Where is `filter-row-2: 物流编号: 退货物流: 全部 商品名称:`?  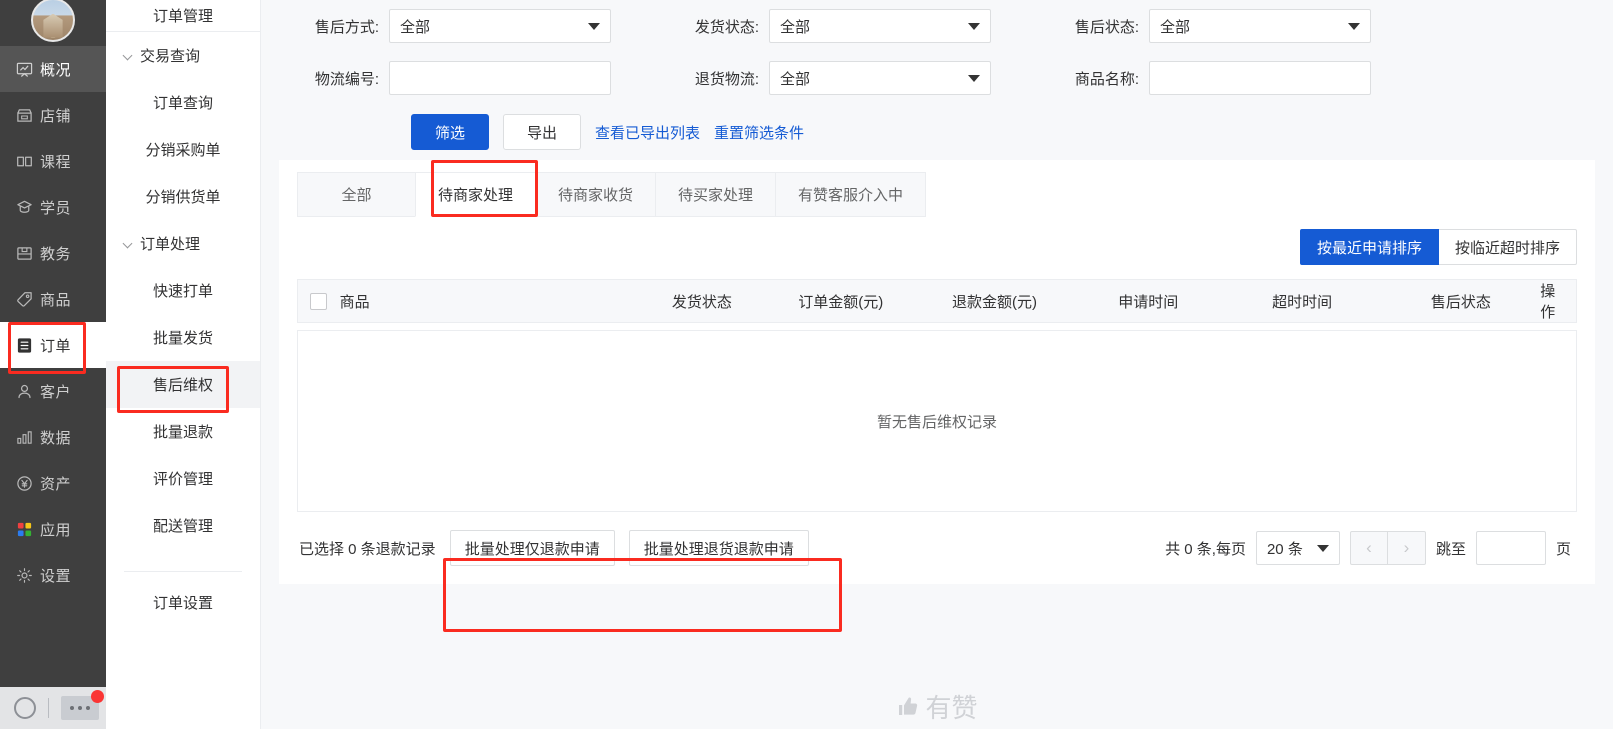
filter-row-2: 物流编号: 退货物流: 全部 商品名称: is located at coordinates (937, 78).